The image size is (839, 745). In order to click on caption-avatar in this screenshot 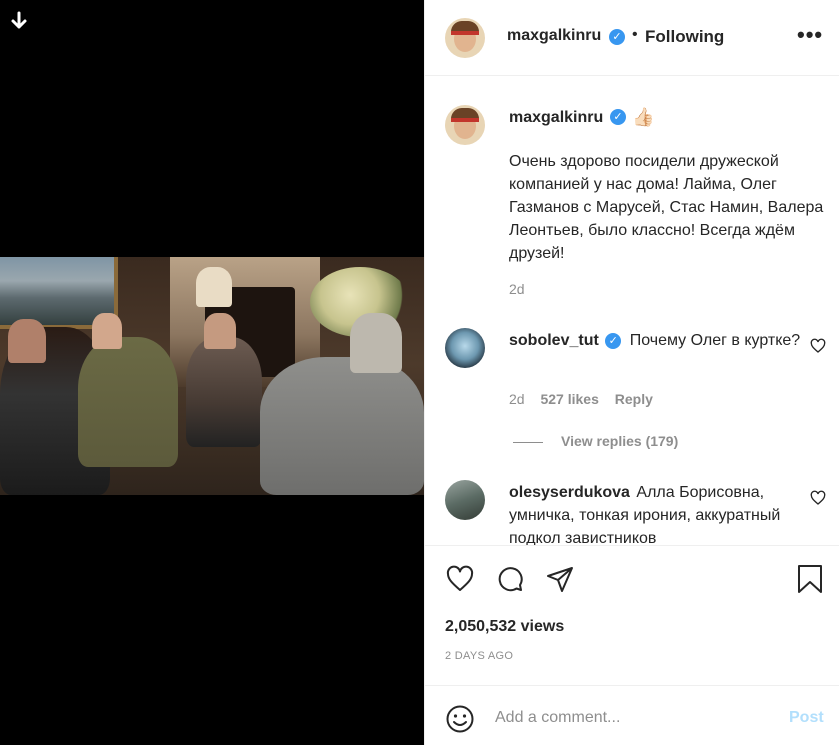, I will do `click(465, 125)`.